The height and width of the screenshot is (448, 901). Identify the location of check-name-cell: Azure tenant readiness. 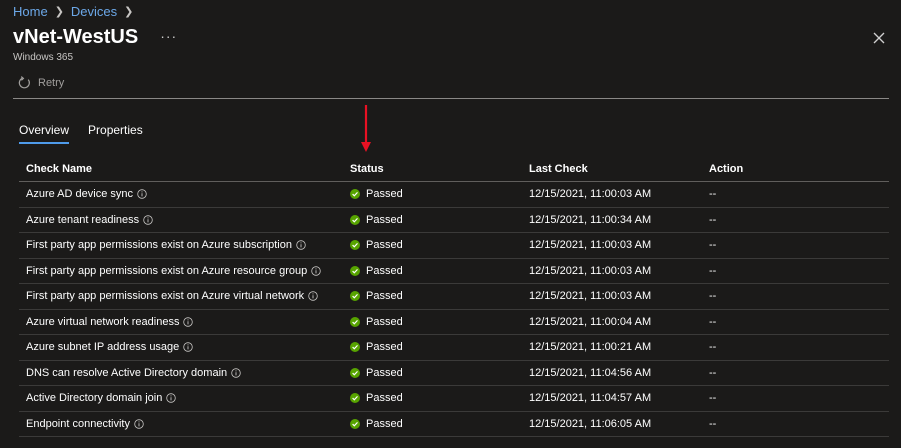
(181, 220).